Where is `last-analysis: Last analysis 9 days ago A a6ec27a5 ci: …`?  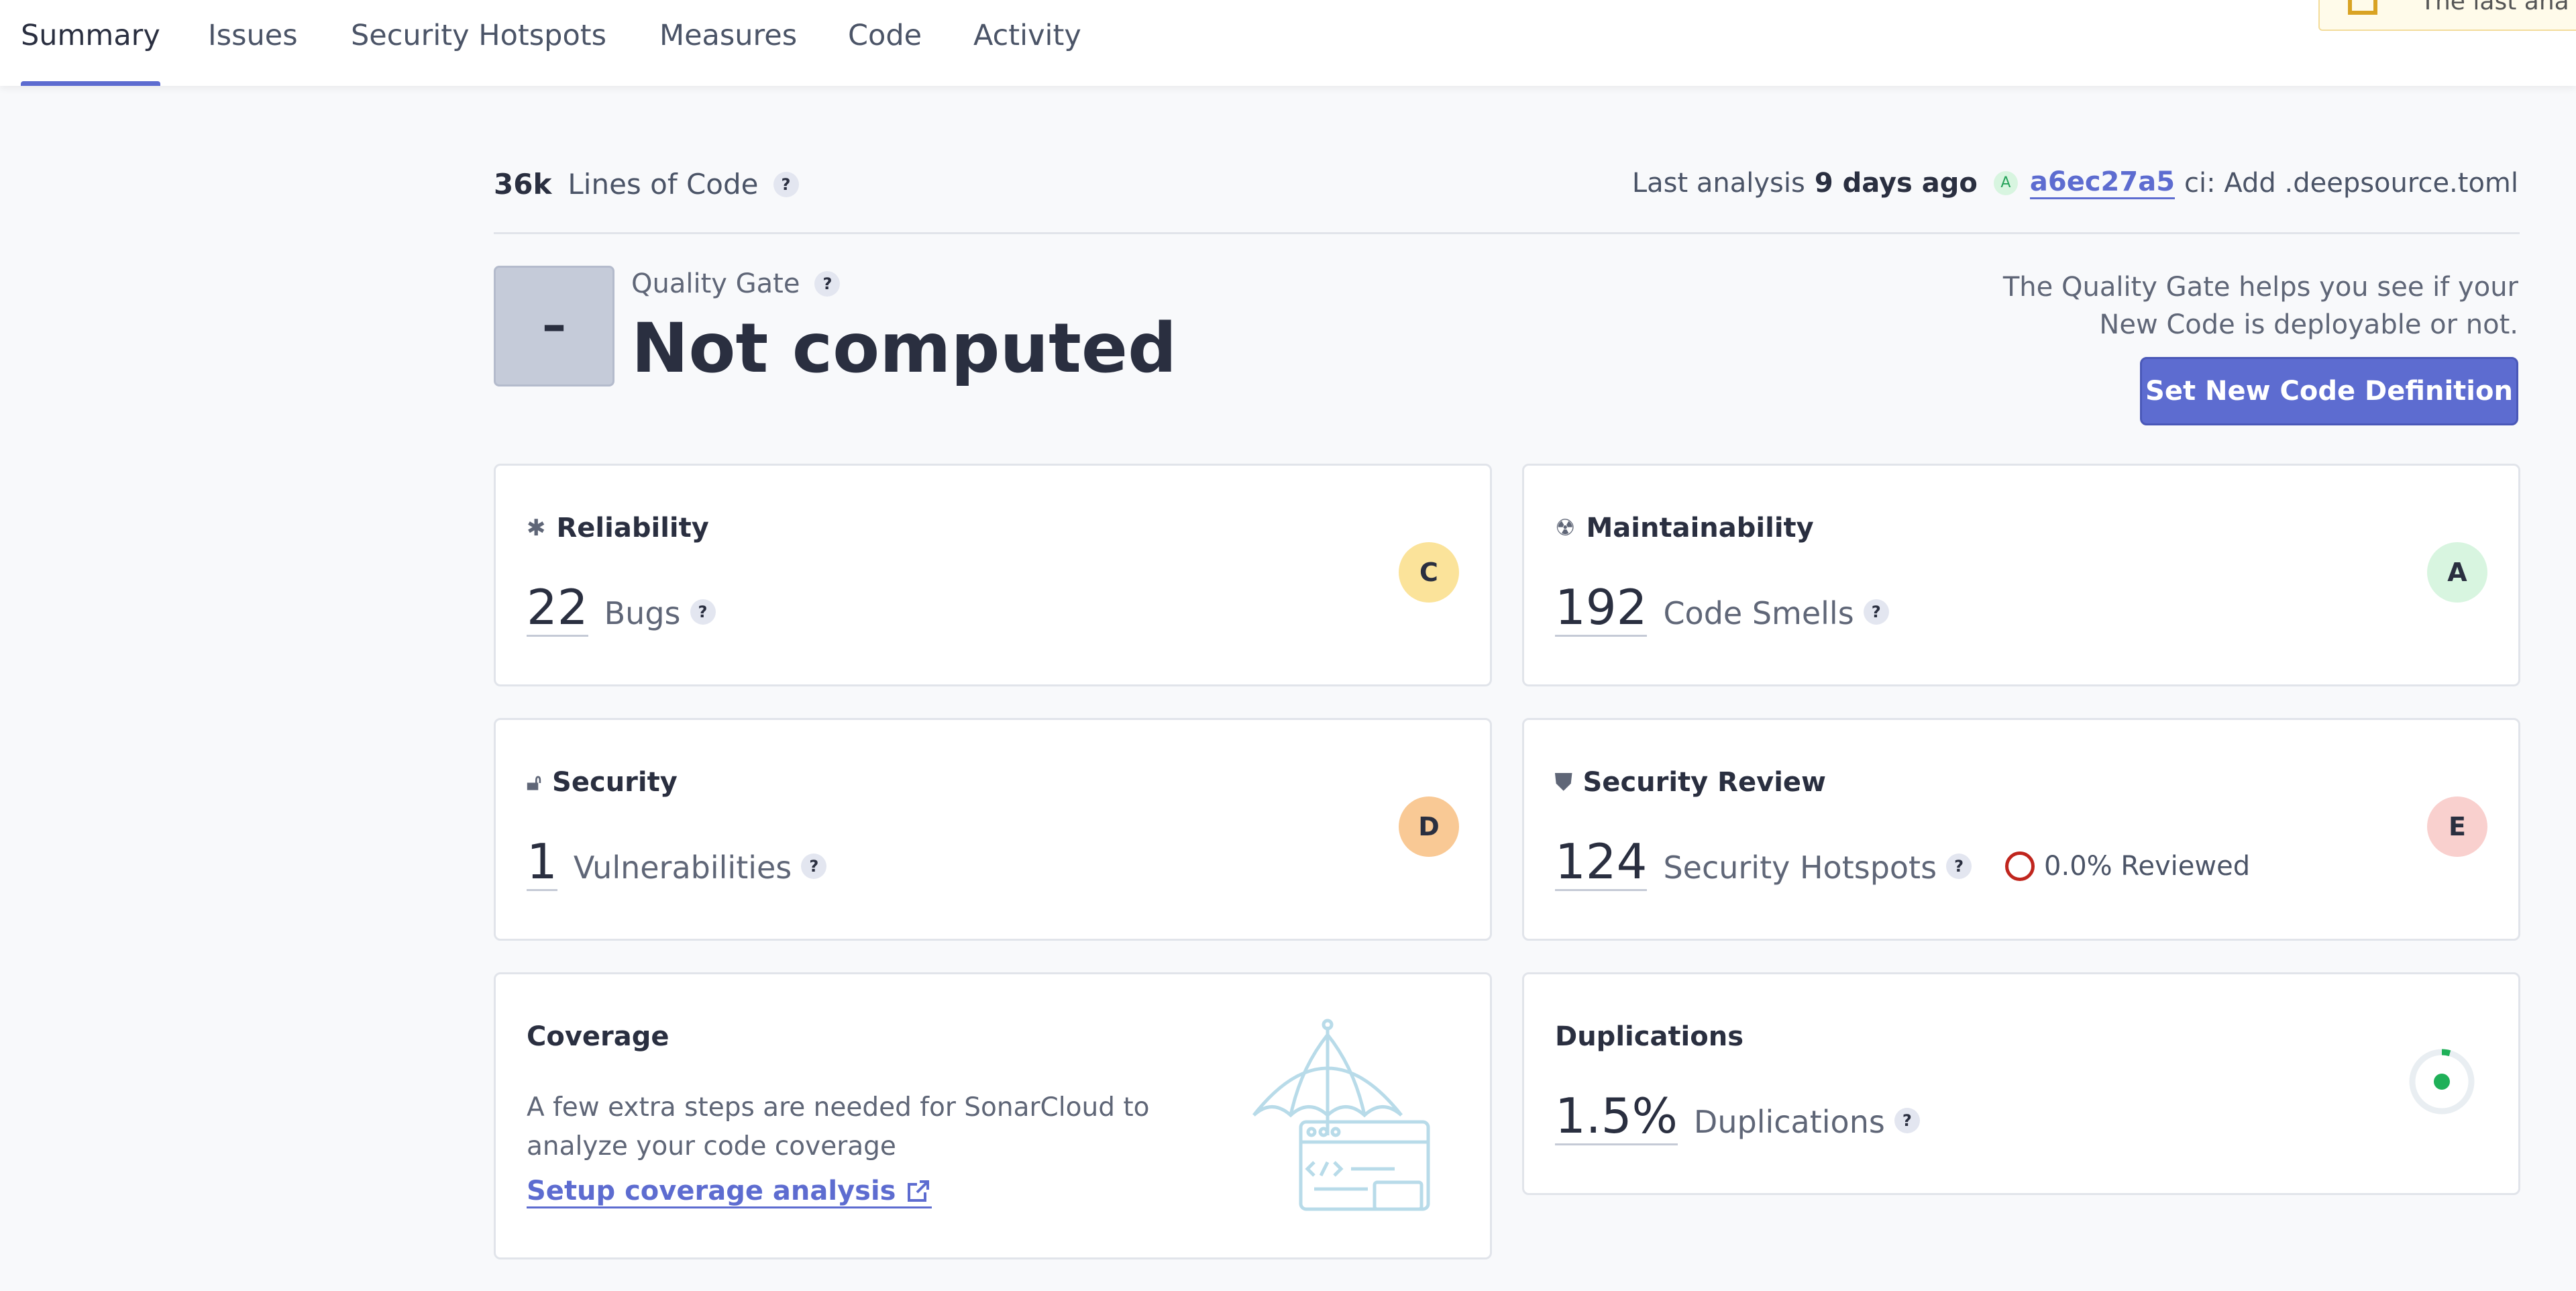
last-analysis: Last analysis 9 days ago A a6ec27a5 ci: … is located at coordinates (2075, 182).